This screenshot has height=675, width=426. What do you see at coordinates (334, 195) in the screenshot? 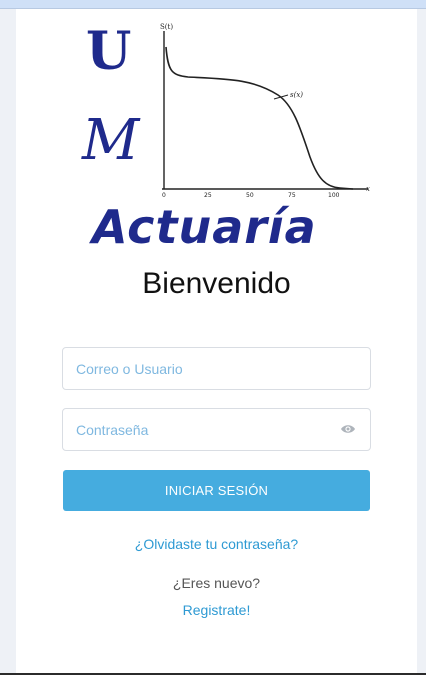
I see `chart-tick-label: 100` at bounding box center [334, 195].